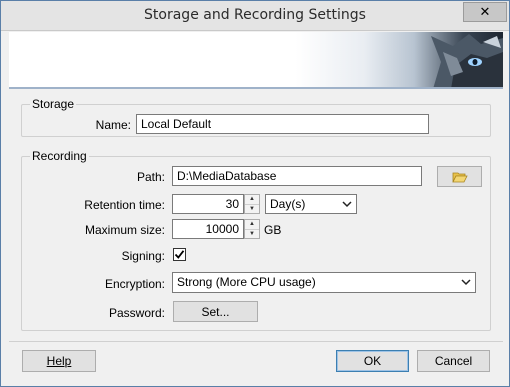 This screenshot has height=387, width=510. What do you see at coordinates (324, 282) in the screenshot?
I see `encryption-select: Strong (More CPU usage)` at bounding box center [324, 282].